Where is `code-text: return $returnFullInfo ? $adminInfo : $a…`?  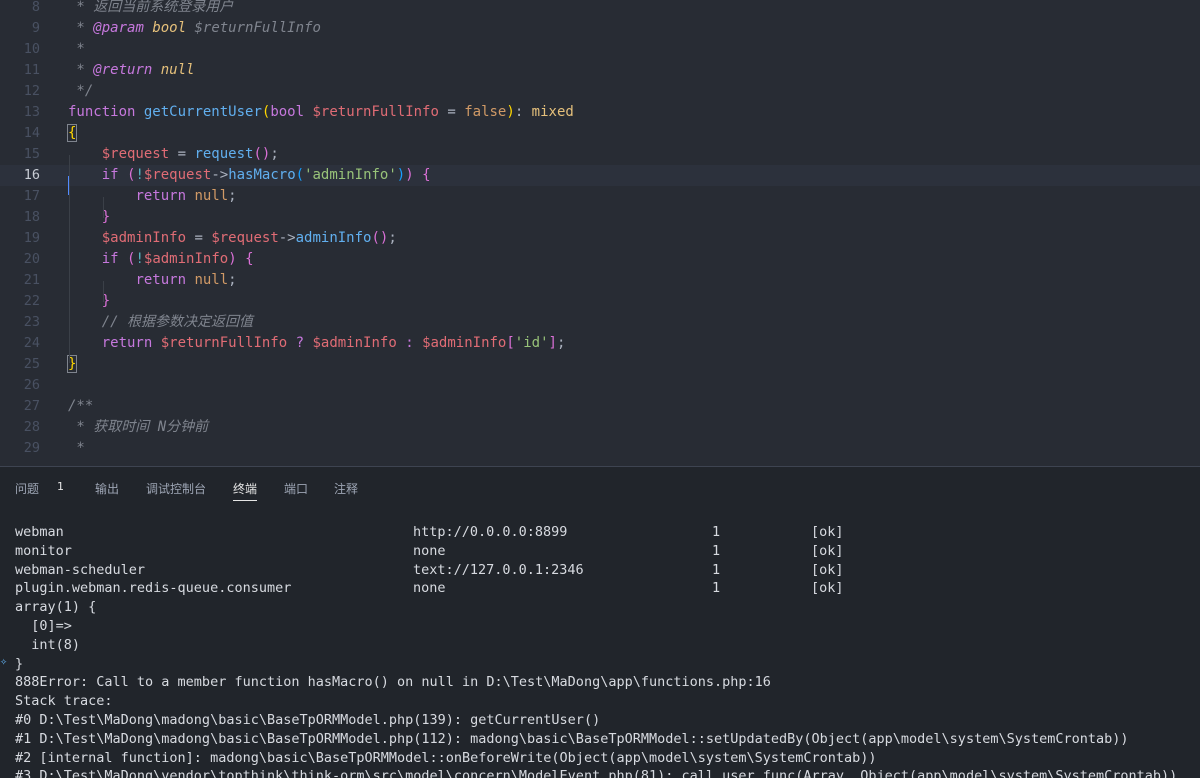 code-text: return $returnFullInfo ? $adminInfo : $a… is located at coordinates (317, 343).